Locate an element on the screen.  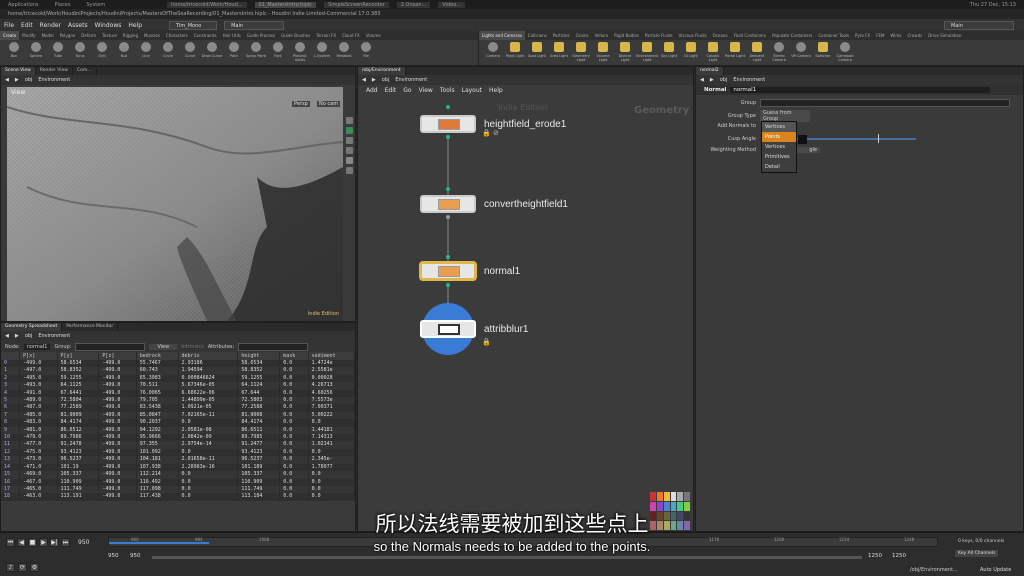
shelf-tool: Point Light is located at coordinates (515, 53).